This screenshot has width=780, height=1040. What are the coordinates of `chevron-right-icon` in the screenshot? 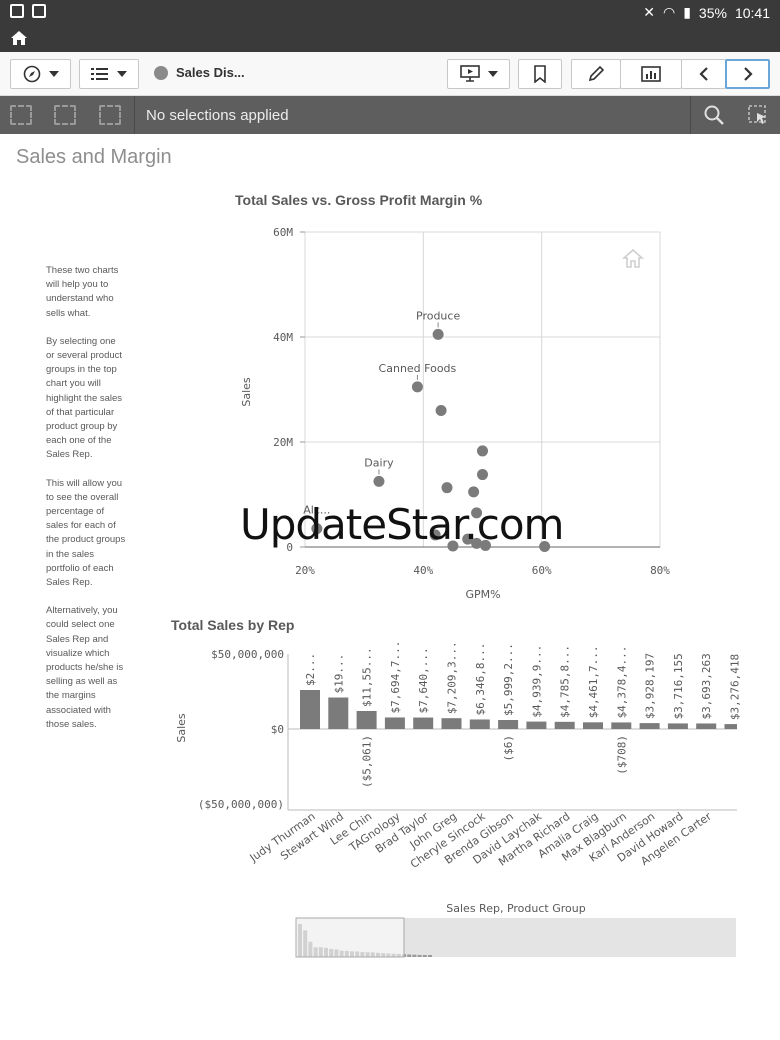 It's located at (748, 74).